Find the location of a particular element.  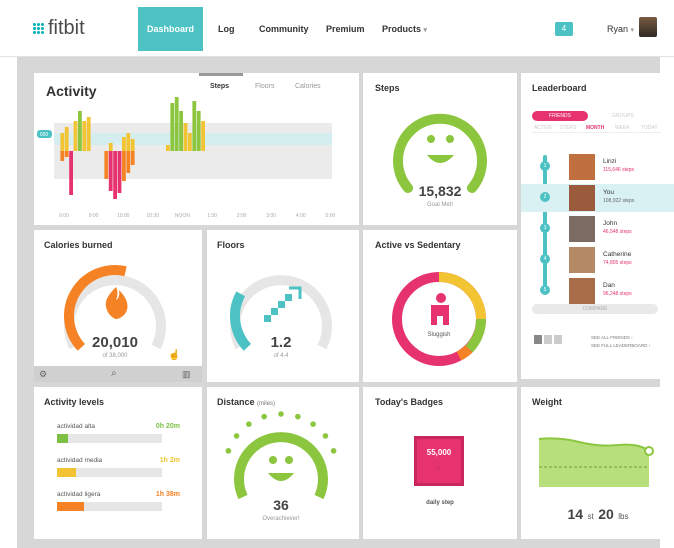

nav-dashboard: Dashboard is located at coordinates (170, 29).